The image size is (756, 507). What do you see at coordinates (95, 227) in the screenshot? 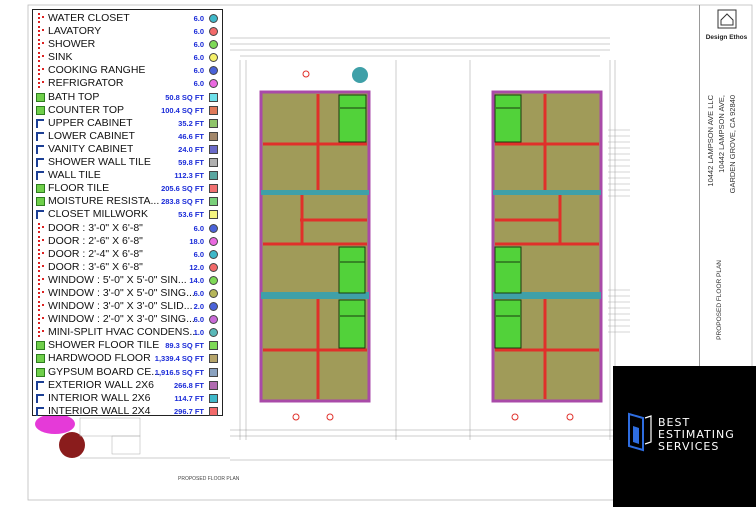
I see `legend-label: DOOR : 3'-0" X 6'-8"` at bounding box center [95, 227].